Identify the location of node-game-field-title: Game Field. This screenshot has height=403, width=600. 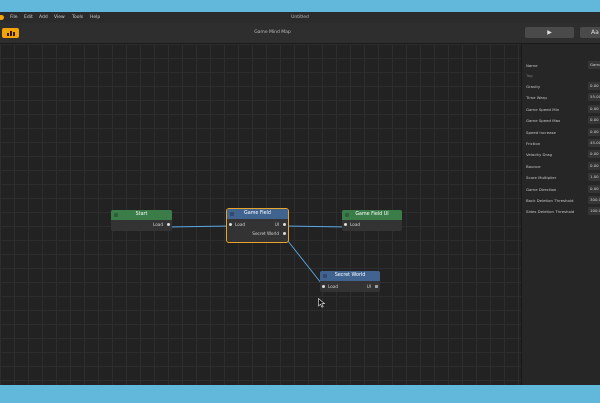
(257, 213).